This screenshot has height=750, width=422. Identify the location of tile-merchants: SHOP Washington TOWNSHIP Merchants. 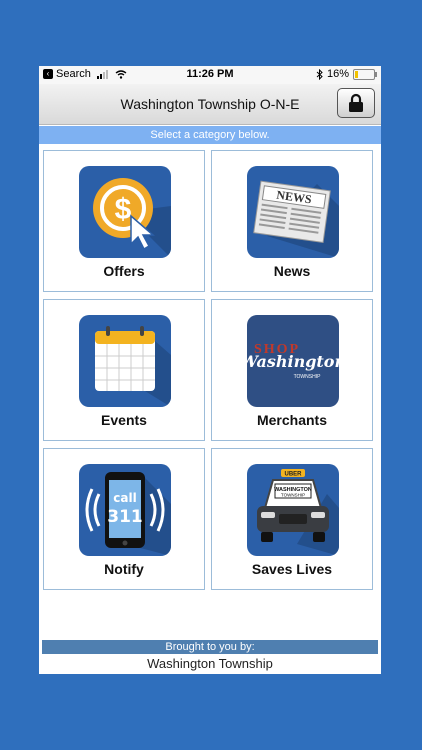
(292, 370).